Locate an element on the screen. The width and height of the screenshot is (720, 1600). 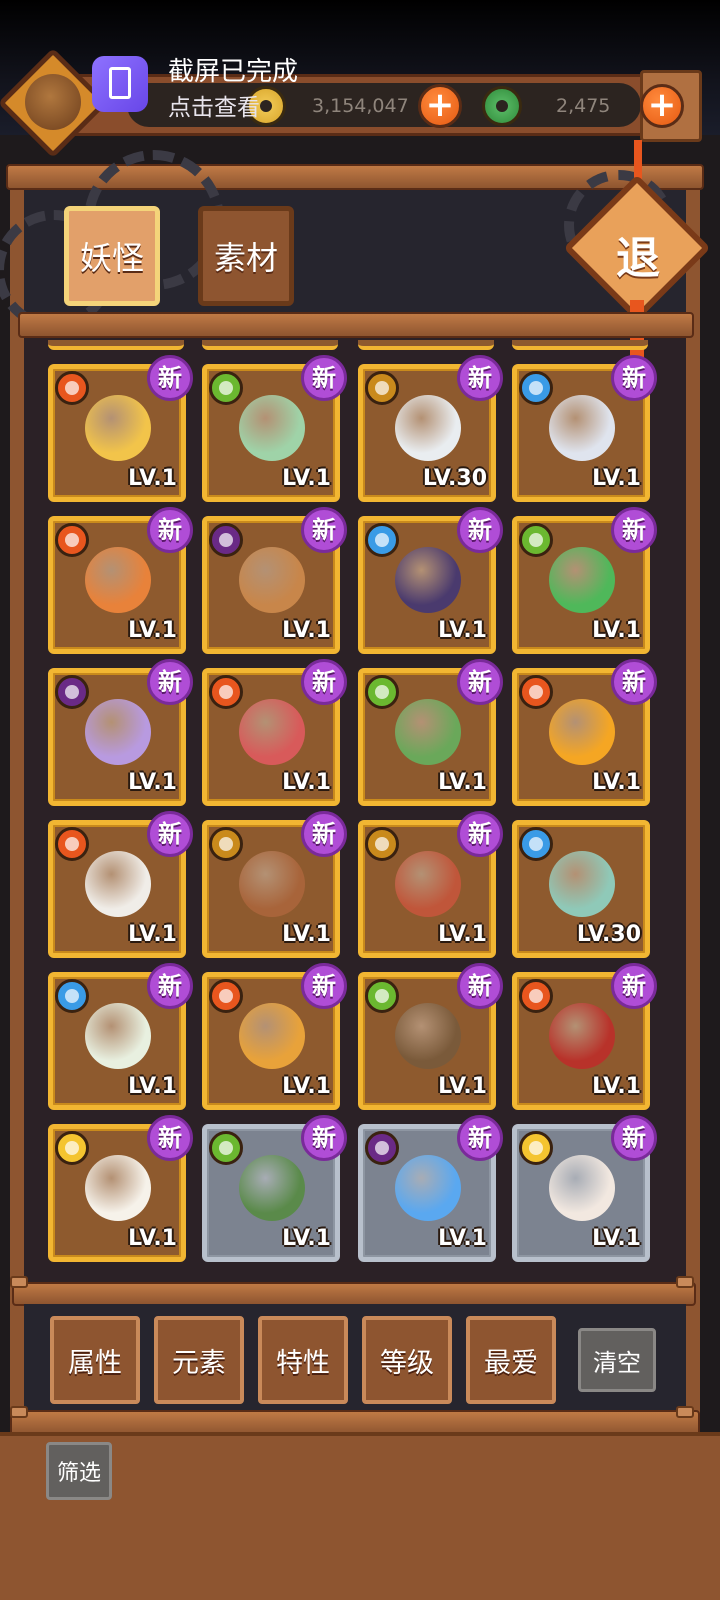
coin-count: 3,154,047 is located at coordinates (360, 106).